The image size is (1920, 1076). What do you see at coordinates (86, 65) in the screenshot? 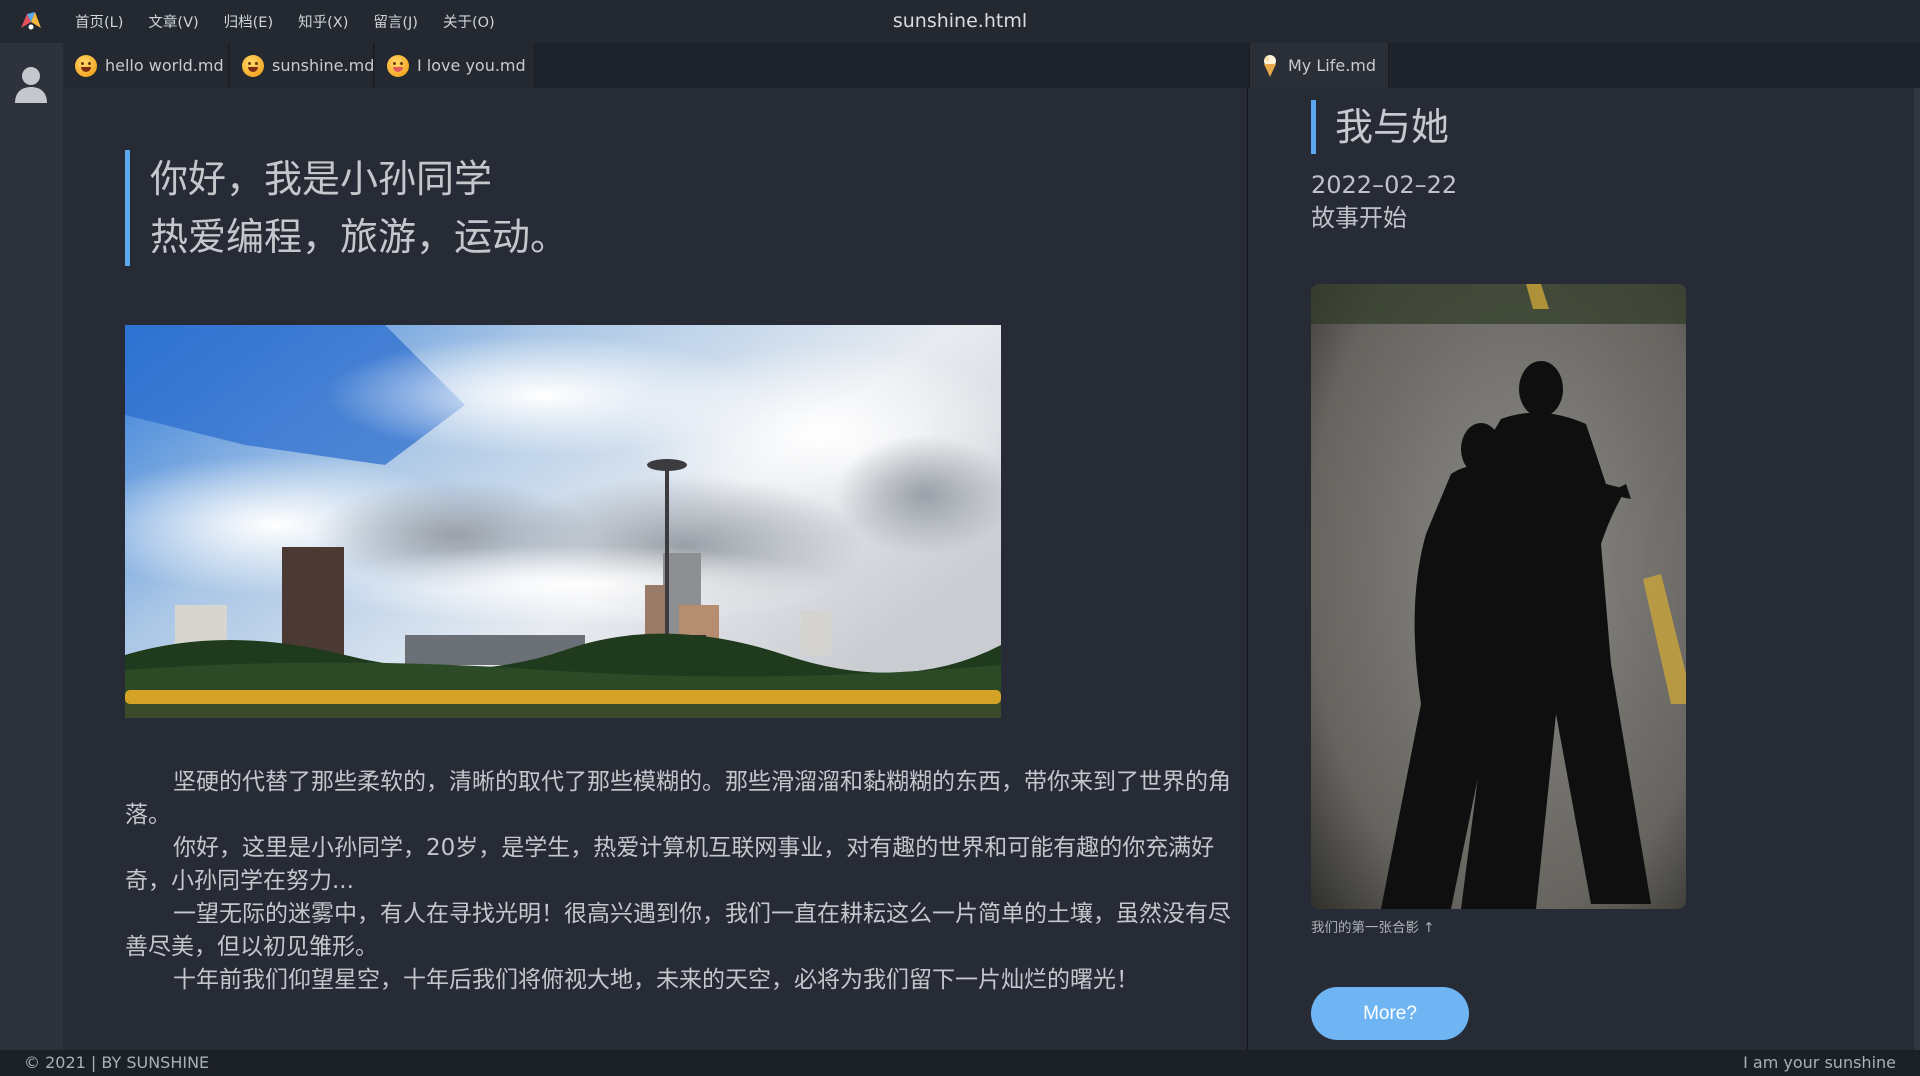
I see `grin-emoji-icon` at bounding box center [86, 65].